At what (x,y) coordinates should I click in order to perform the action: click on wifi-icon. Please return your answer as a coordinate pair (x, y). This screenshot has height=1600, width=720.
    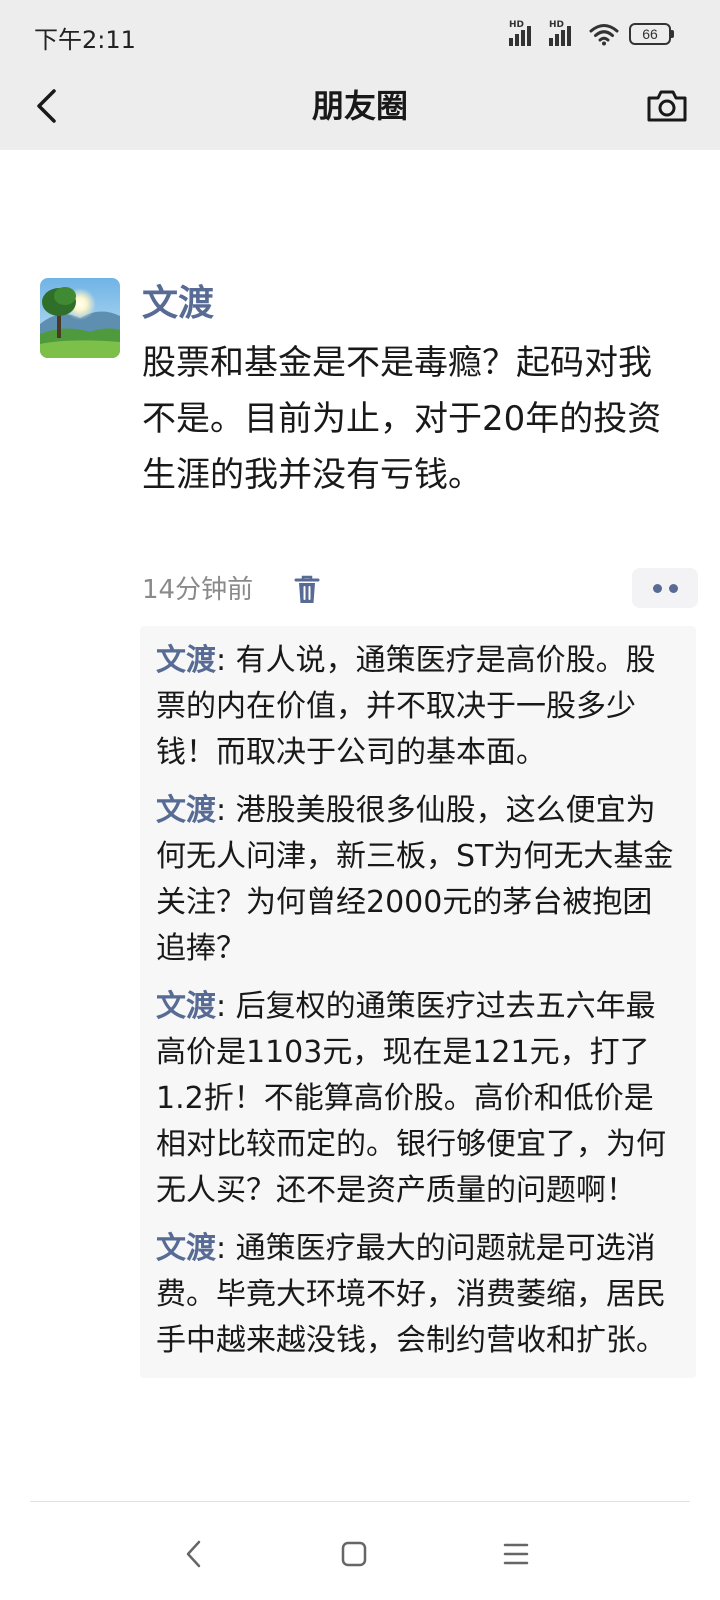
    Looking at the image, I should click on (604, 35).